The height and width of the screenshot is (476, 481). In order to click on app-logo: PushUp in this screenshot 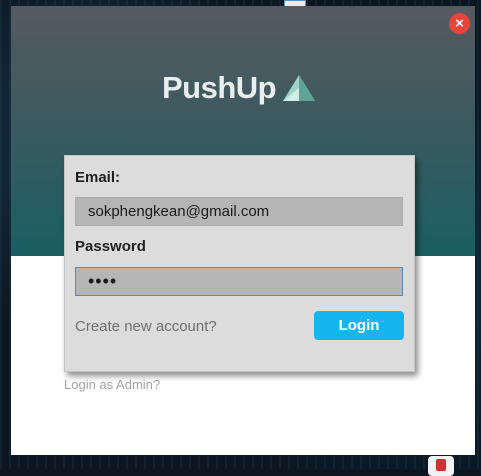, I will do `click(239, 88)`.